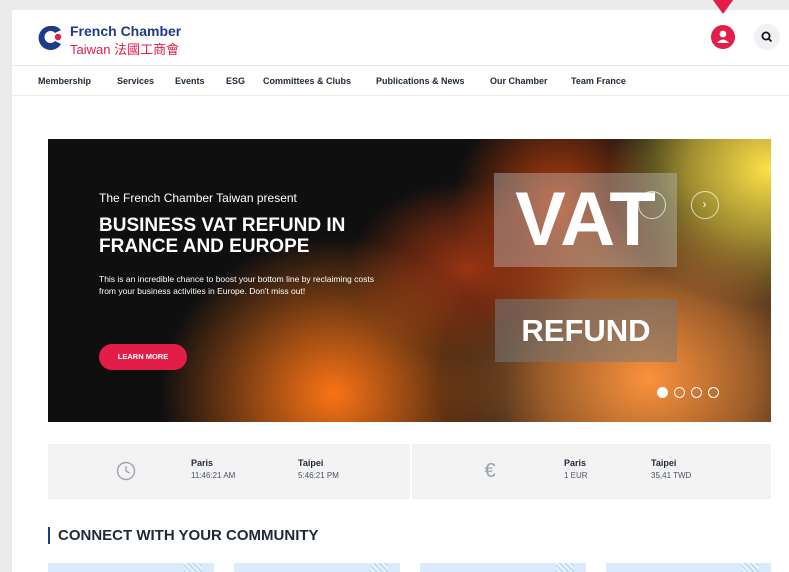 The height and width of the screenshot is (572, 789). Describe the element at coordinates (575, 463) in the screenshot. I see `currency-city-paris: Paris` at that location.